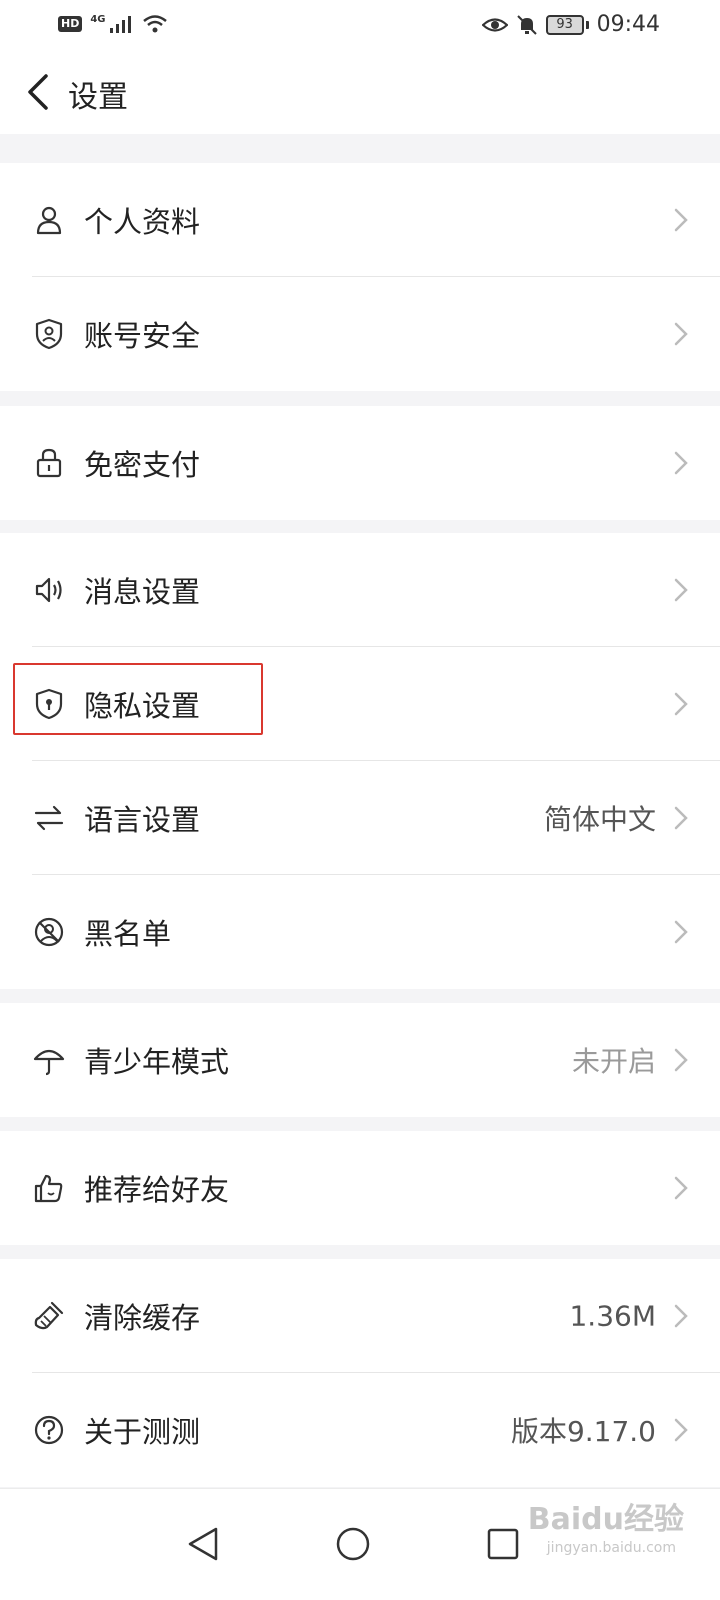 Image resolution: width=720 pixels, height=1600 pixels. I want to click on settings-row-password-free-payment: 免密支付, so click(360, 463).